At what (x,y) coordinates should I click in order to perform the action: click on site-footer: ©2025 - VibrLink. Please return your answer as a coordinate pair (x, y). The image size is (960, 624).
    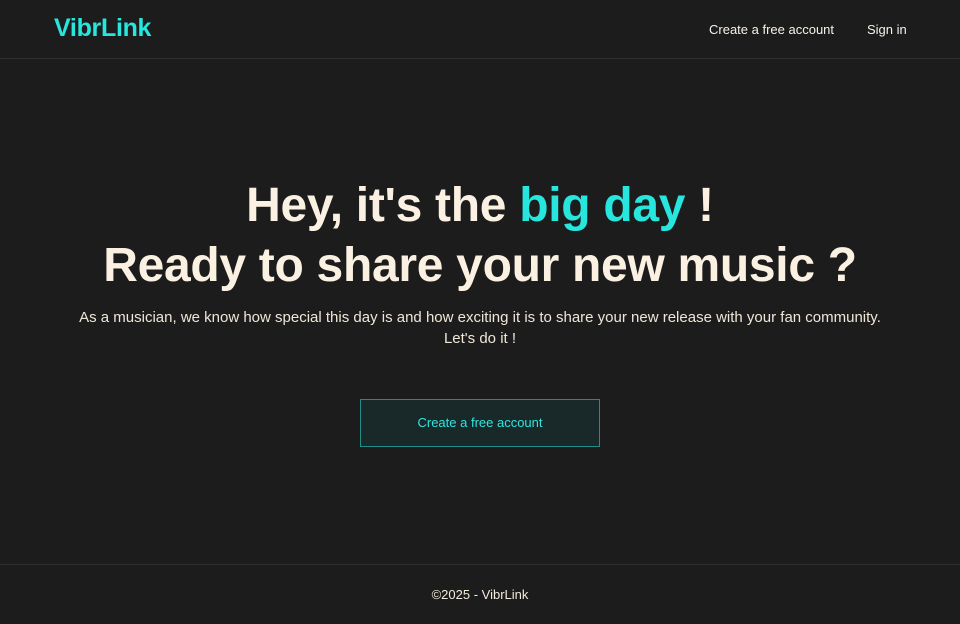
    Looking at the image, I should click on (480, 594).